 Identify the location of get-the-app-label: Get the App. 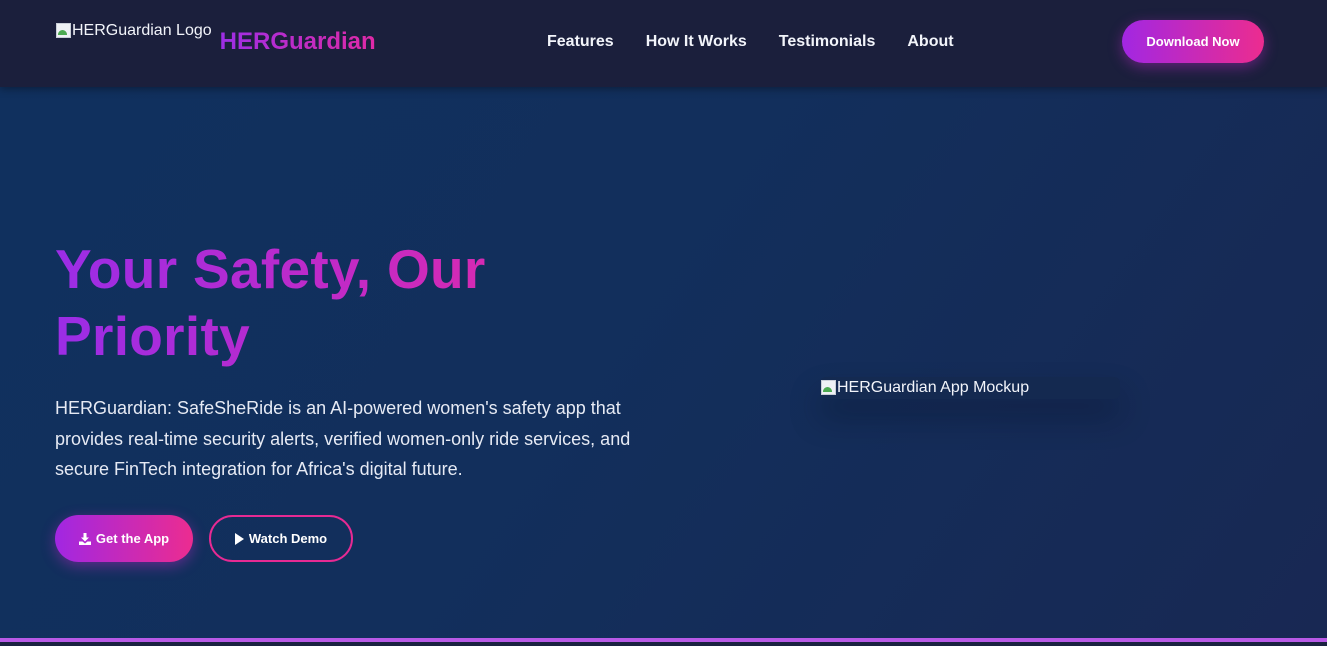
(132, 538).